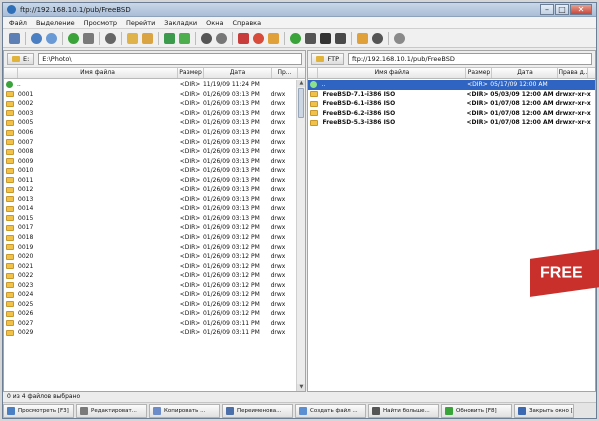 Image resolution: width=599 pixels, height=421 pixels. I want to click on globe-icon, so click(295, 38).